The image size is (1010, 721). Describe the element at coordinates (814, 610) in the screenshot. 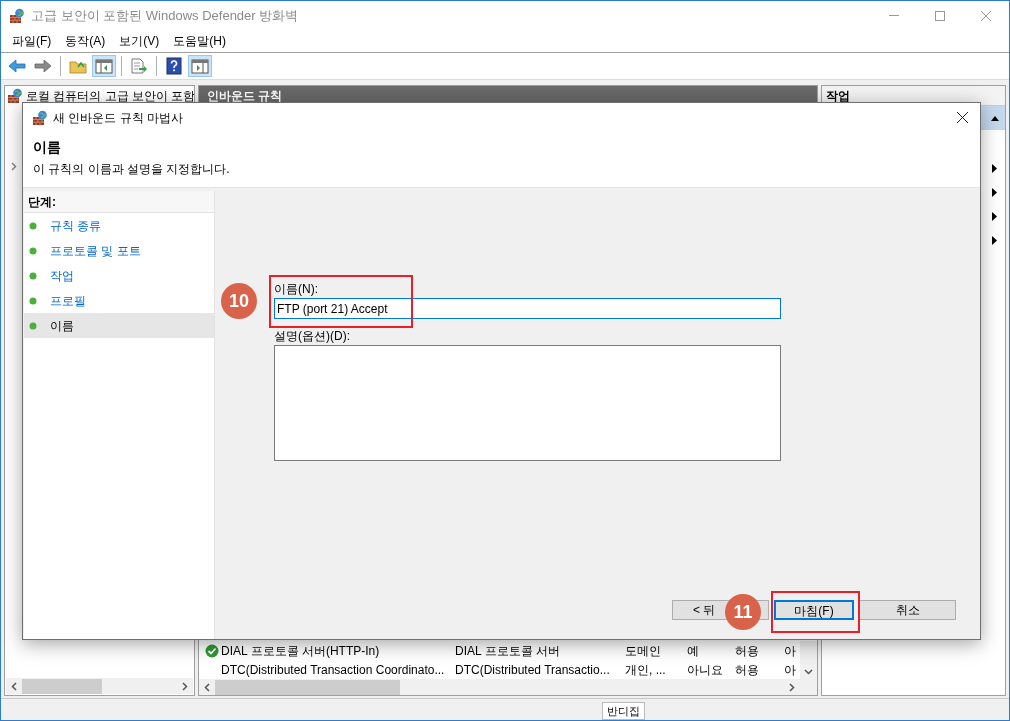

I see `dialog-button: 마침(F)` at that location.